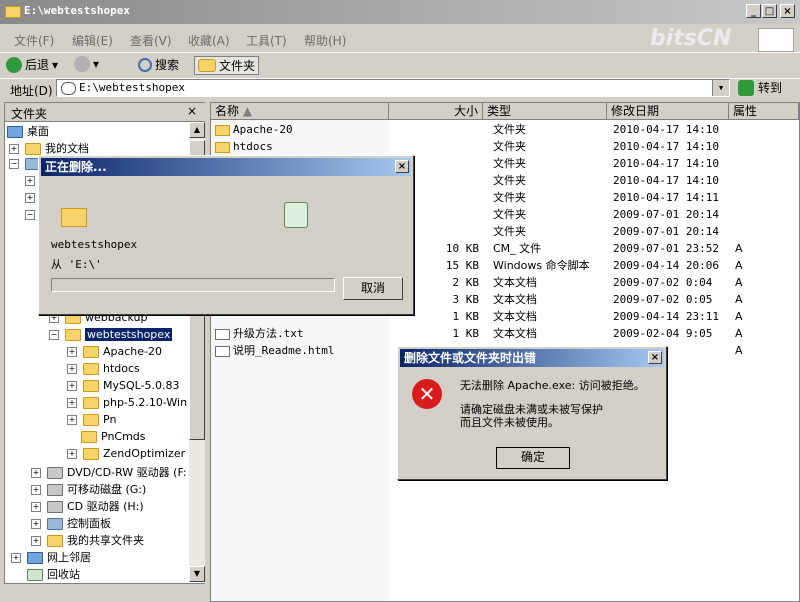  Describe the element at coordinates (87, 506) in the screenshot. I see `tree-item-cd-drive: + CD 驱动器 (H:)` at that location.